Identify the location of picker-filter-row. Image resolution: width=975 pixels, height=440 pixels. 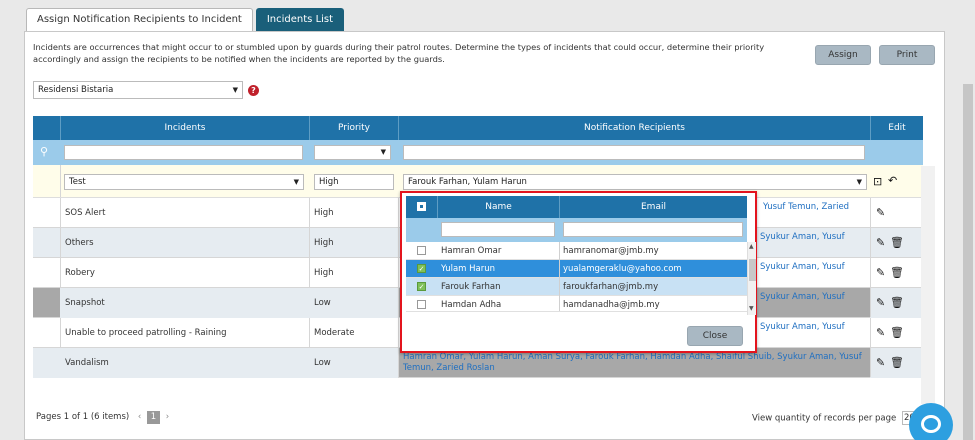
(576, 230).